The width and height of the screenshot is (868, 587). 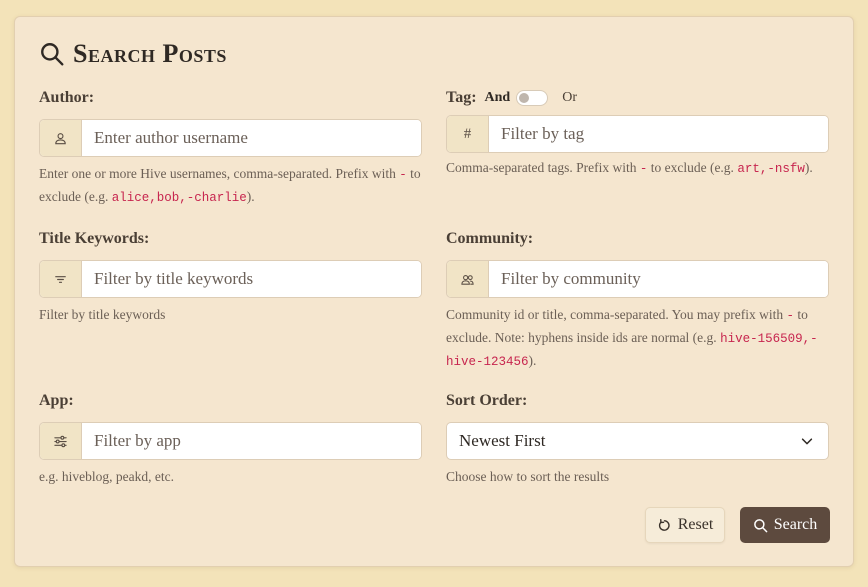 I want to click on search-button: Search, so click(x=785, y=525).